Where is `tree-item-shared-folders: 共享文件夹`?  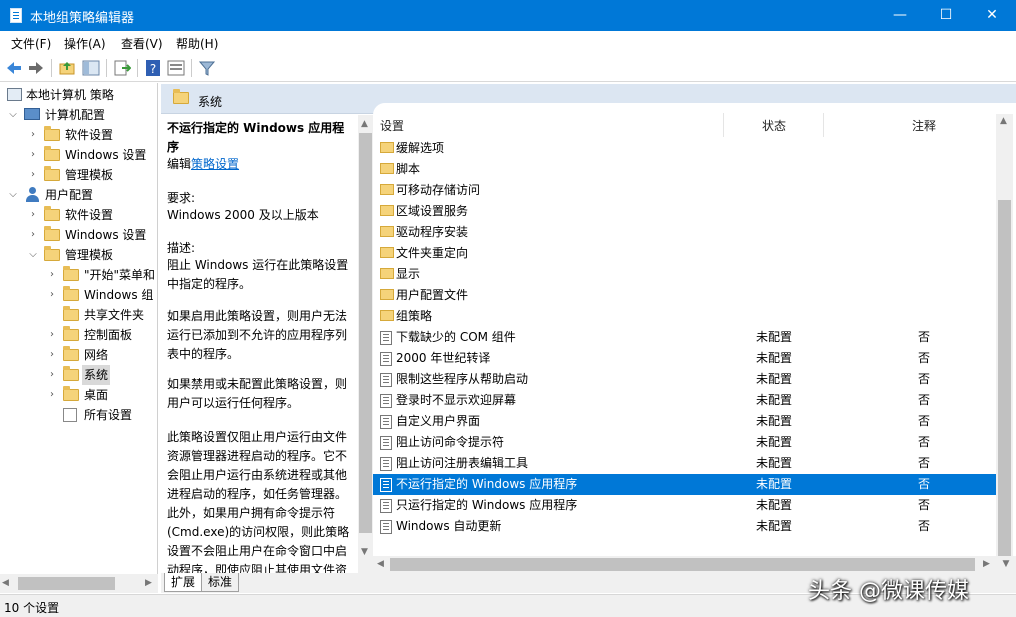
tree-item-shared-folders: 共享文件夹 is located at coordinates (78, 315).